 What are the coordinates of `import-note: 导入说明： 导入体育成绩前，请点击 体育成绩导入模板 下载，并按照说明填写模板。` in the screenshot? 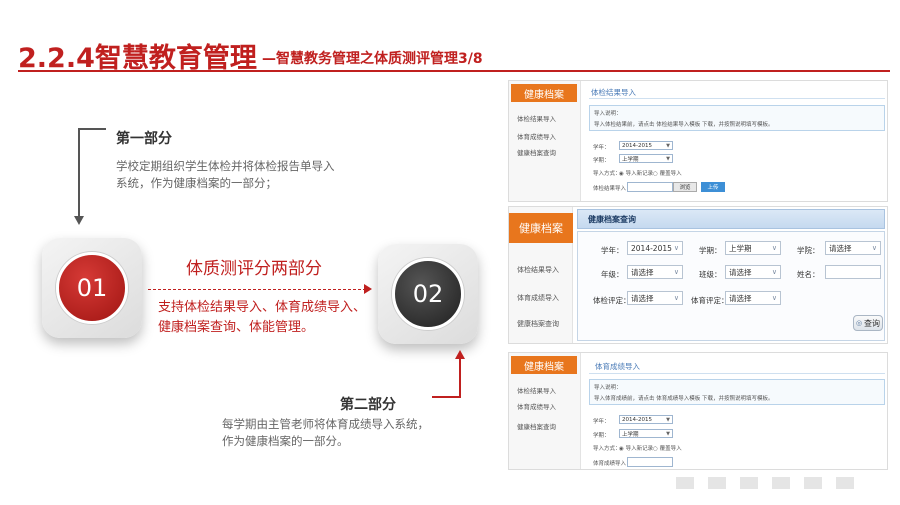 It's located at (737, 392).